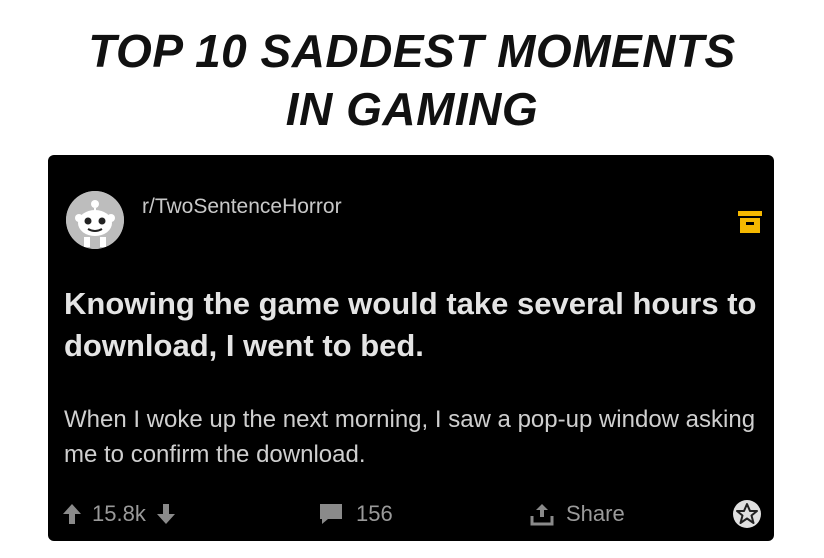  I want to click on comments-button: 156, so click(355, 514).